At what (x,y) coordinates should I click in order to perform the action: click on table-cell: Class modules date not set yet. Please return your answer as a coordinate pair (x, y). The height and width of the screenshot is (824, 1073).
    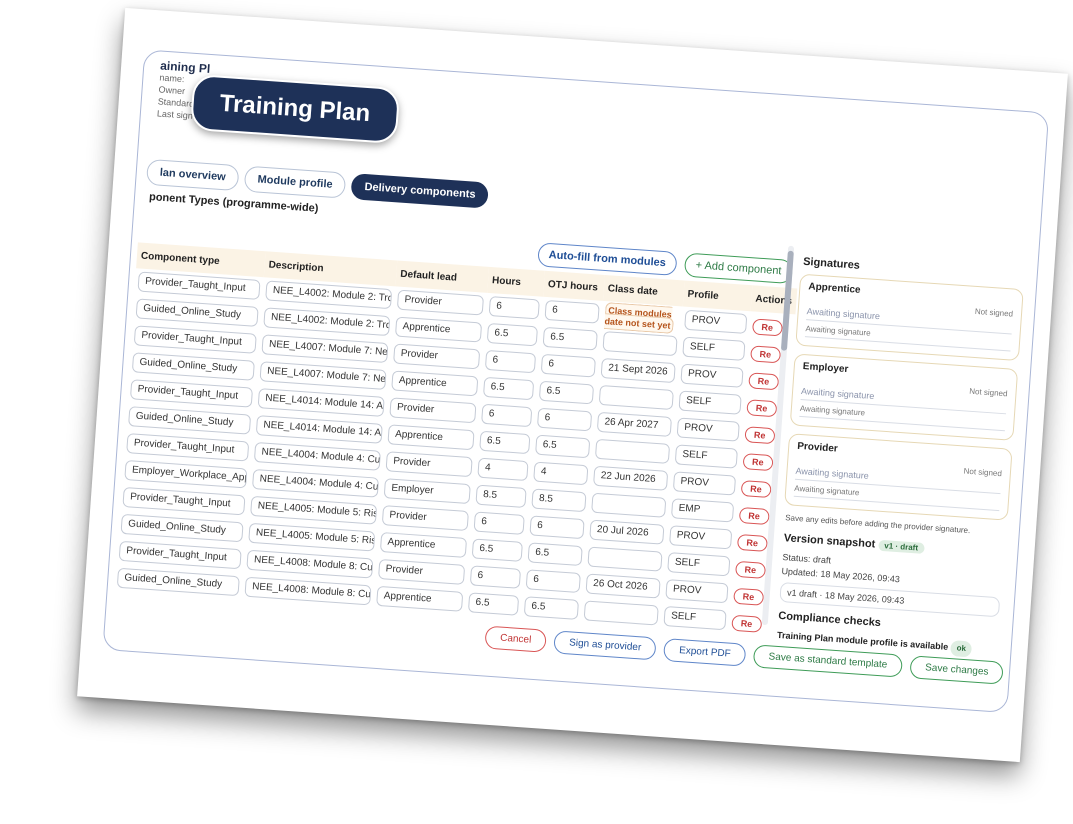
    Looking at the image, I should click on (642, 317).